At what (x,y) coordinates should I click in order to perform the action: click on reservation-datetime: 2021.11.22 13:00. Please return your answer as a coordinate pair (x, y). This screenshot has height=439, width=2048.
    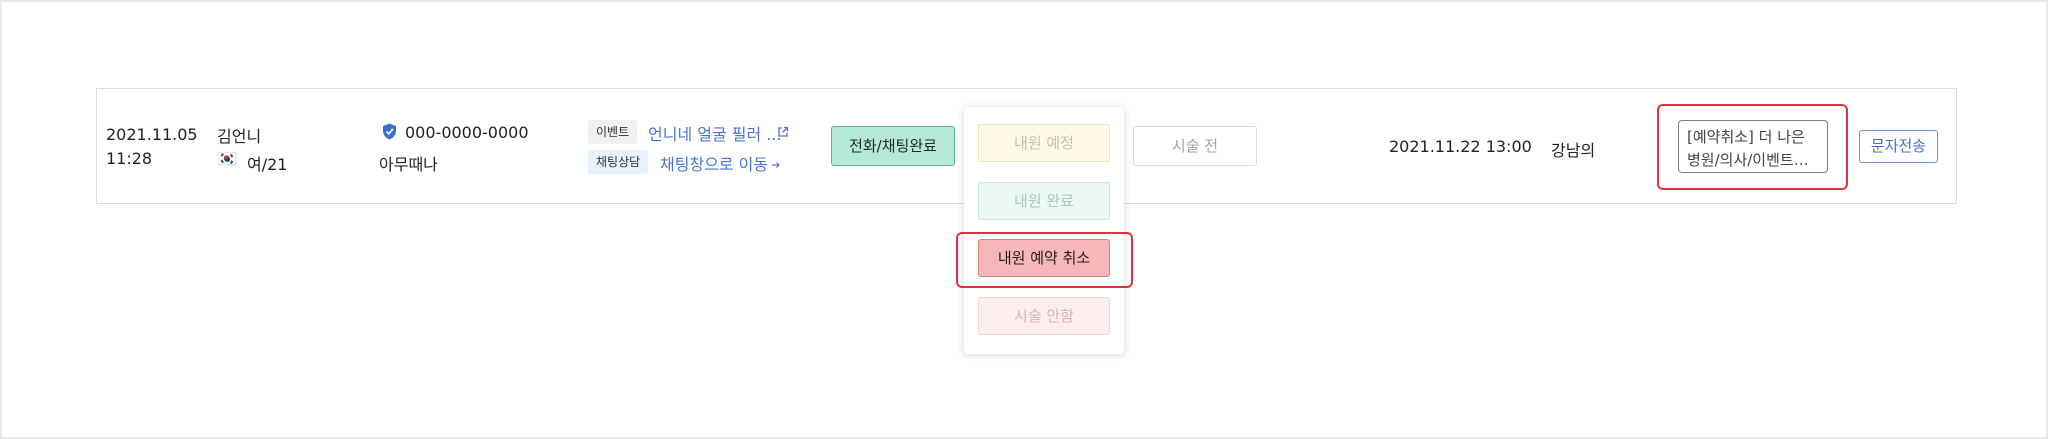
    Looking at the image, I should click on (1460, 146).